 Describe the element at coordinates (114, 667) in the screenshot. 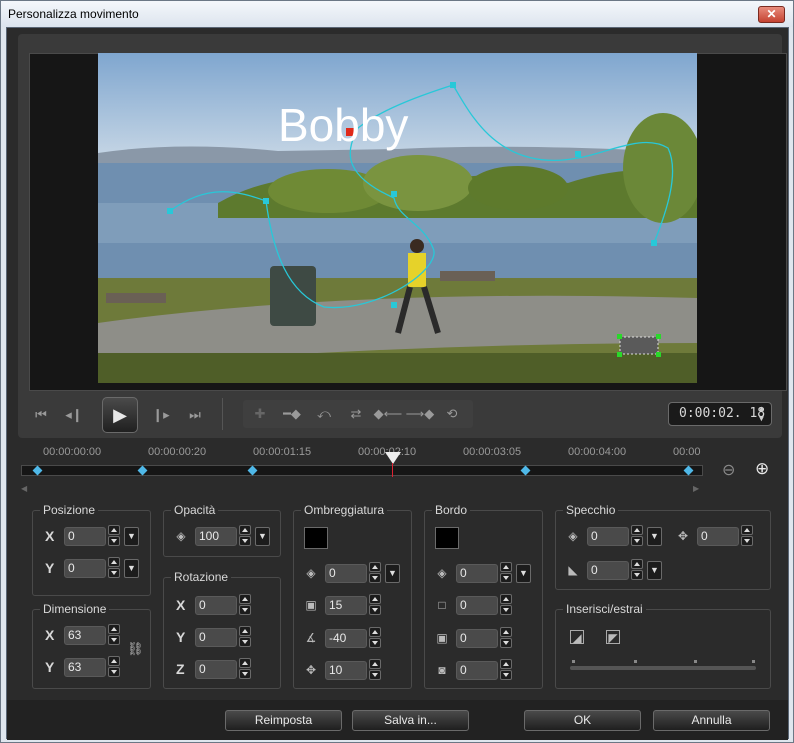

I see `size-y-spinner` at that location.